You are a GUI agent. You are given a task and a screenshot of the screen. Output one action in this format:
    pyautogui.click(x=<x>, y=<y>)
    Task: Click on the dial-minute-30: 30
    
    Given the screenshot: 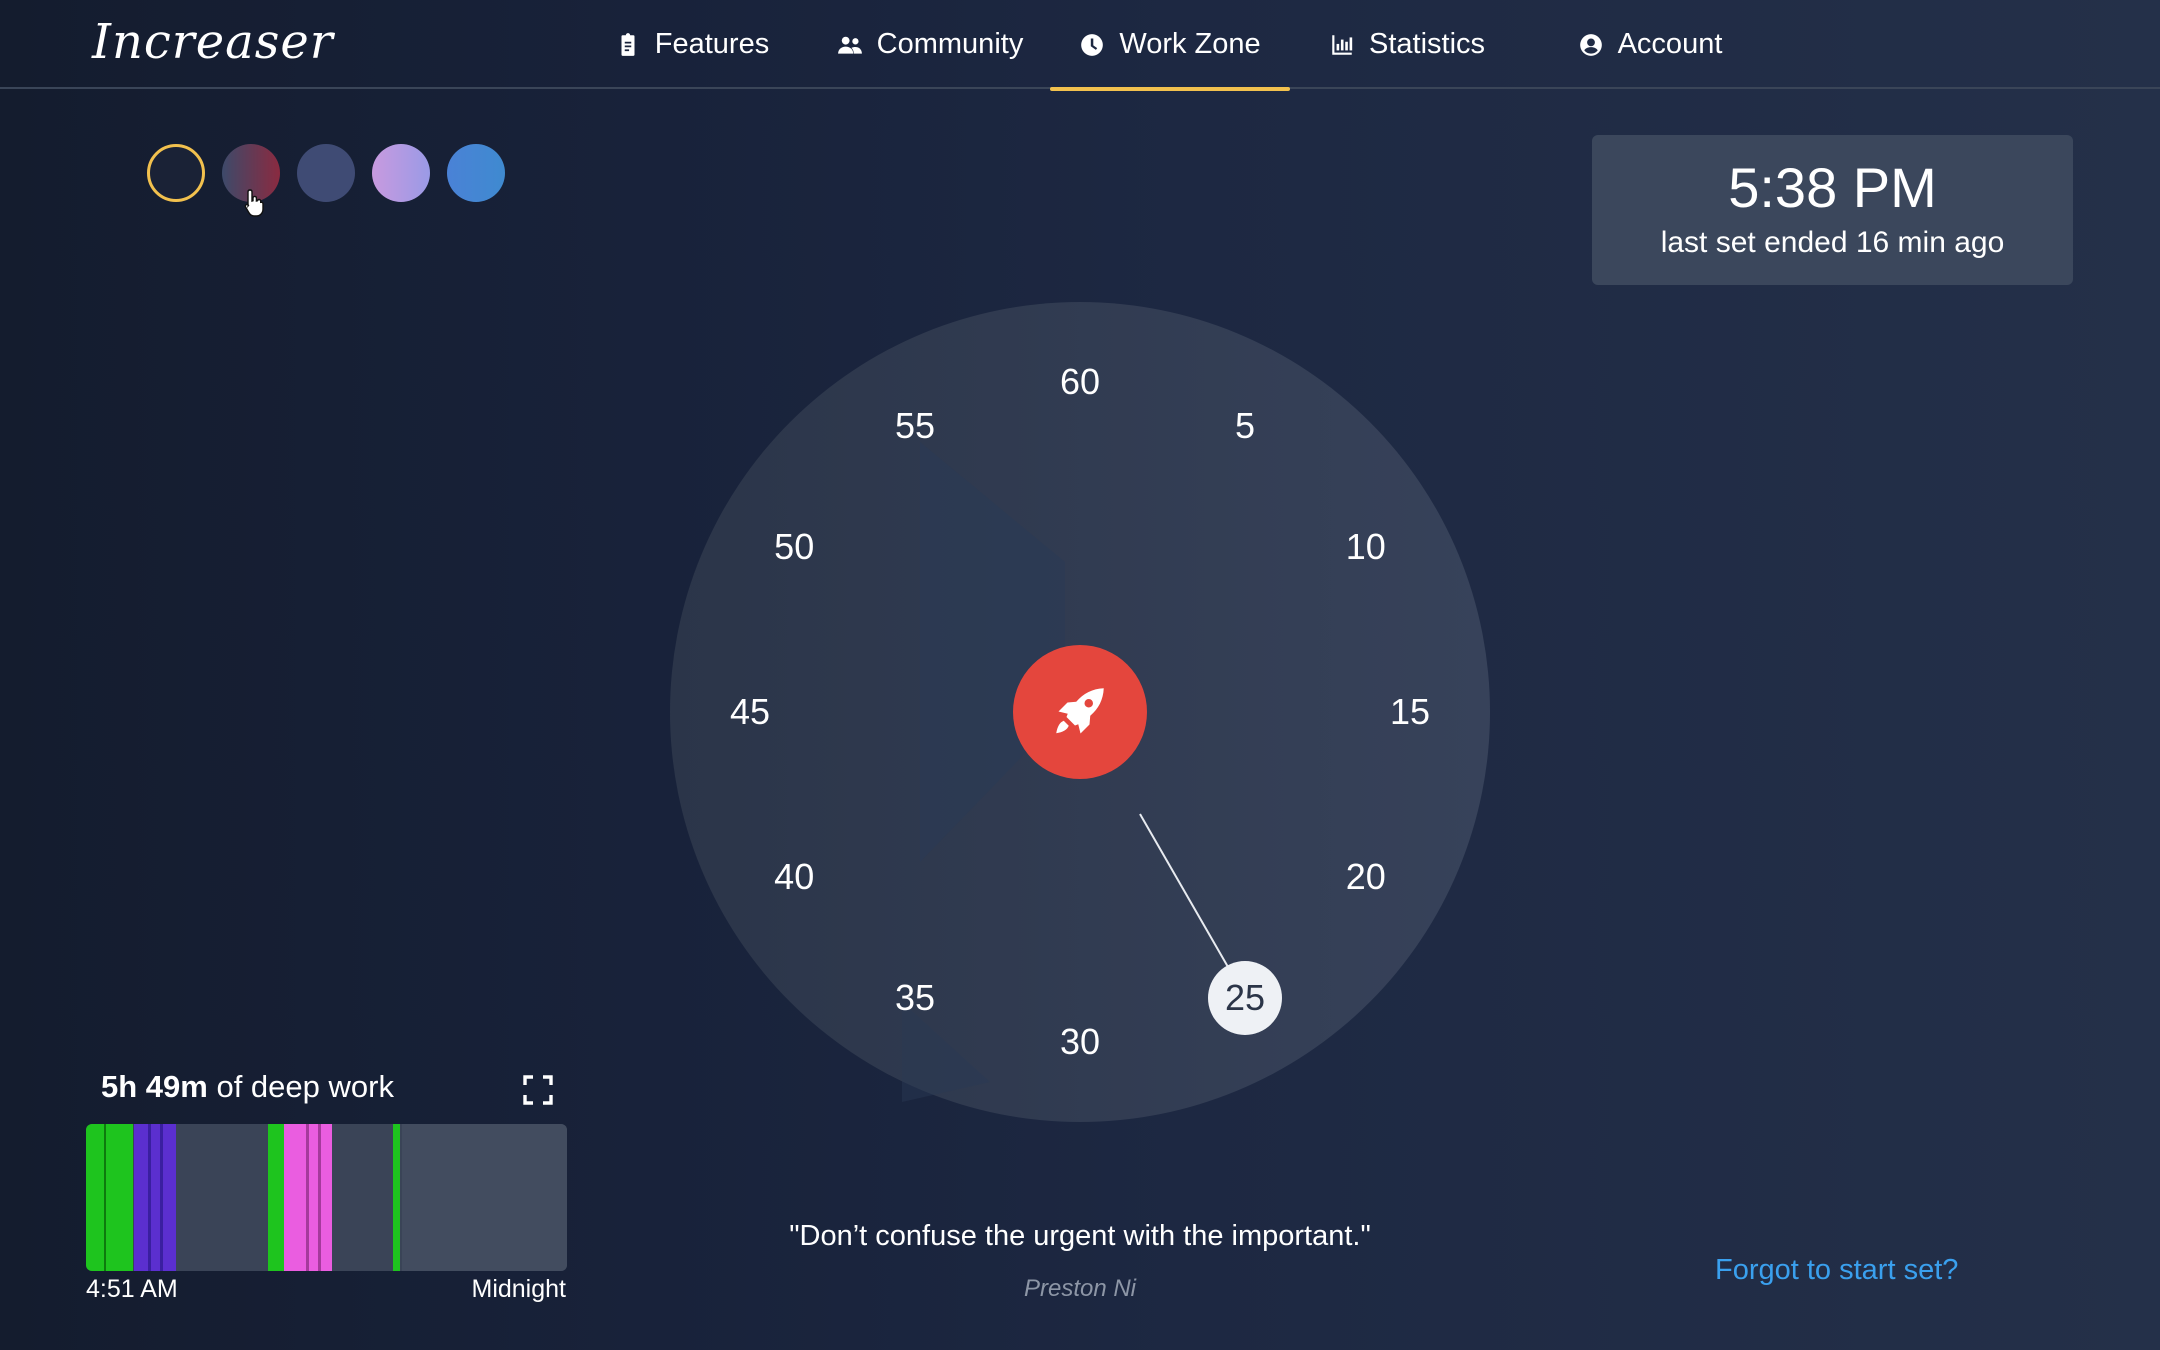 What is the action you would take?
    pyautogui.click(x=1080, y=1042)
    